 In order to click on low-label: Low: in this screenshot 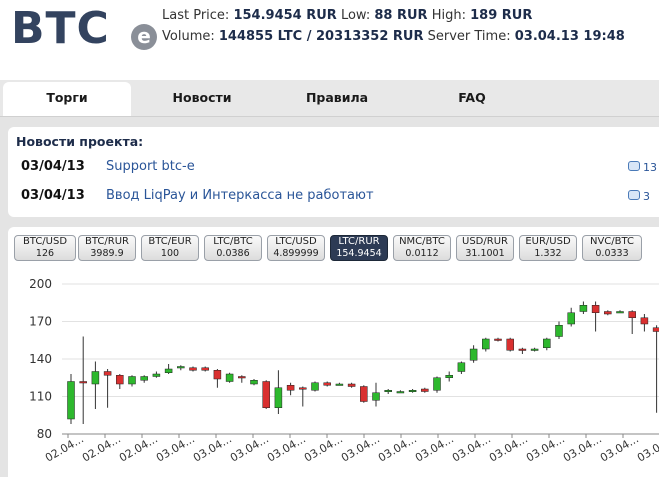, I will do `click(355, 15)`.